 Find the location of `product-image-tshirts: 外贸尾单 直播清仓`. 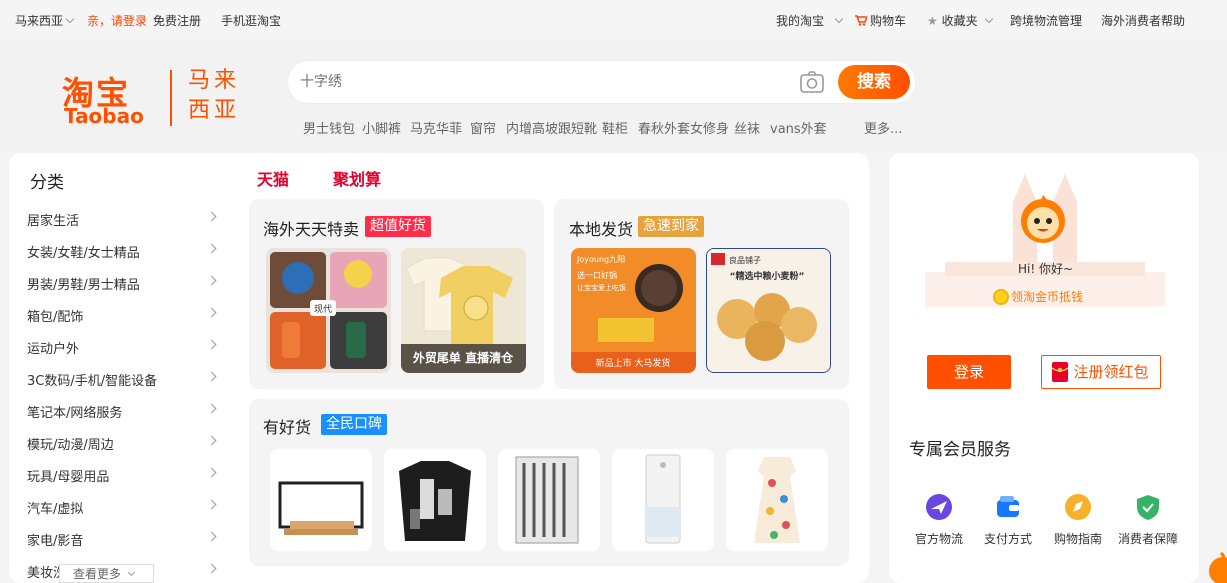

product-image-tshirts: 外贸尾单 直播清仓 is located at coordinates (463, 310).